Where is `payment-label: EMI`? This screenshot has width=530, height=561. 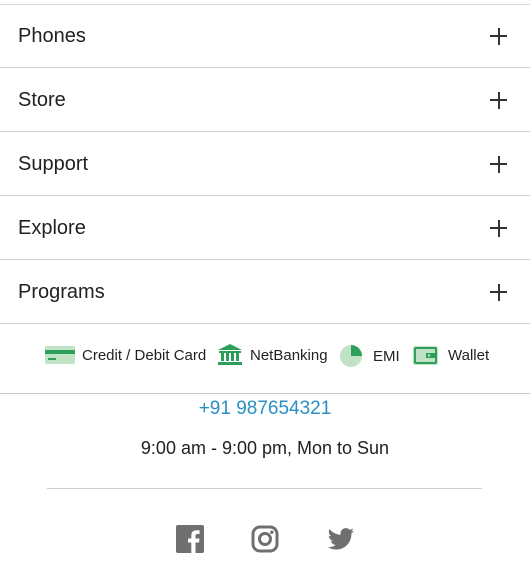 payment-label: EMI is located at coordinates (386, 356).